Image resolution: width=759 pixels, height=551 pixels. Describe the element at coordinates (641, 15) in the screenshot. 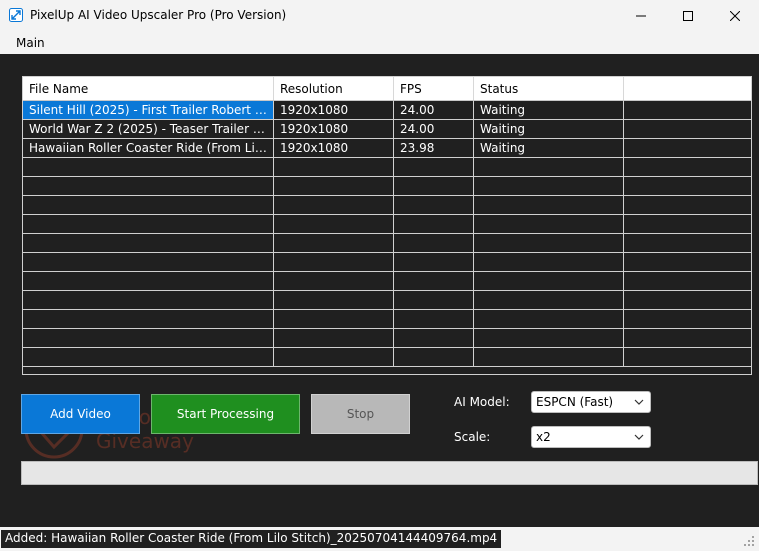

I see `minimize-button` at that location.